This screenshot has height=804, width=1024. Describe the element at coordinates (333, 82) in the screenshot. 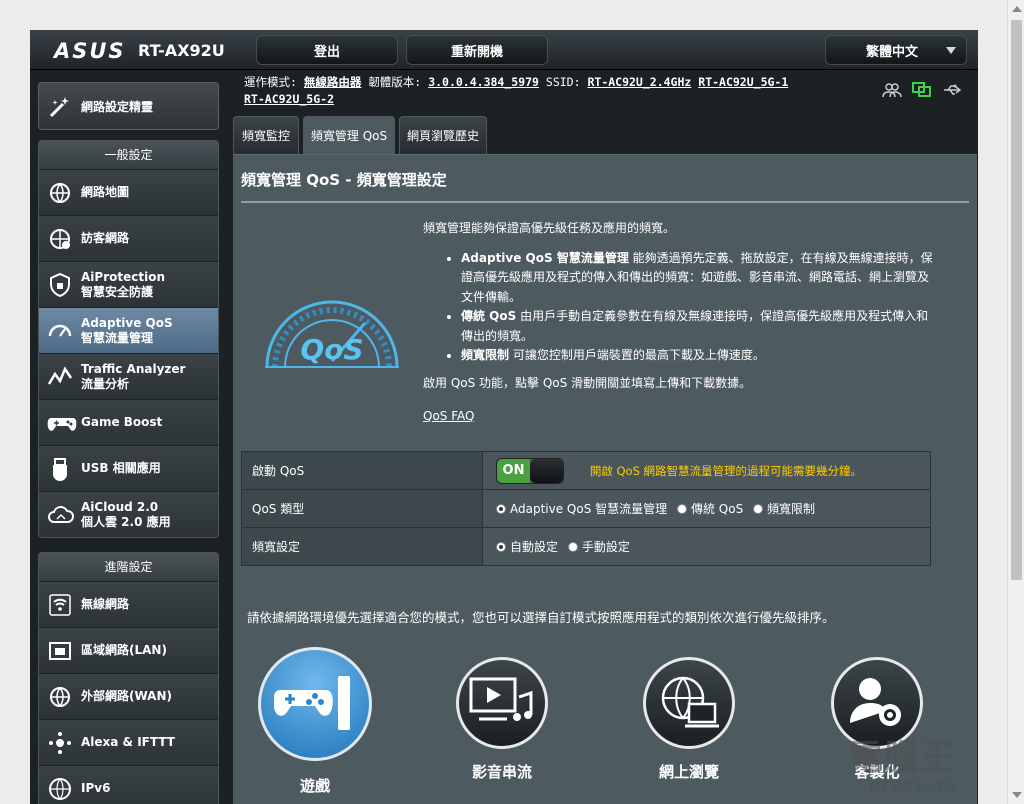

I see `operation-mode-link: 無線路由器` at that location.